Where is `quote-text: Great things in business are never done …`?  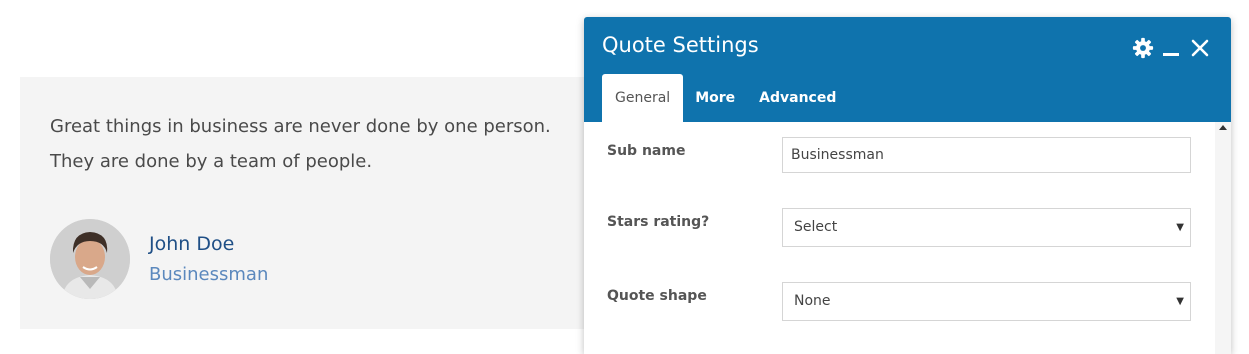 quote-text: Great things in business are never done … is located at coordinates (300, 144).